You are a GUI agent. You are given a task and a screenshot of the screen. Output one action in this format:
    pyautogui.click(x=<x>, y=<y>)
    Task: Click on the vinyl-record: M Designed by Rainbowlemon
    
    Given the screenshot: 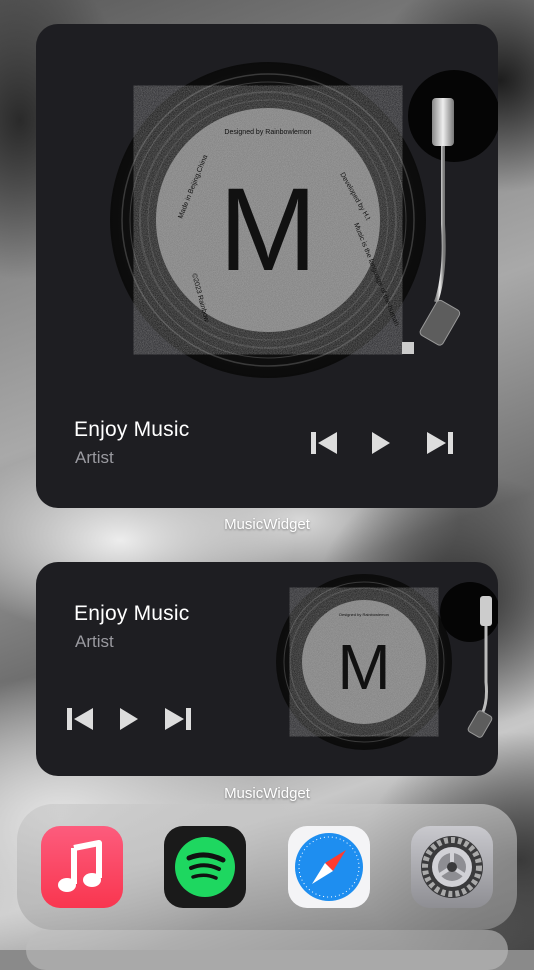 What is the action you would take?
    pyautogui.click(x=364, y=662)
    